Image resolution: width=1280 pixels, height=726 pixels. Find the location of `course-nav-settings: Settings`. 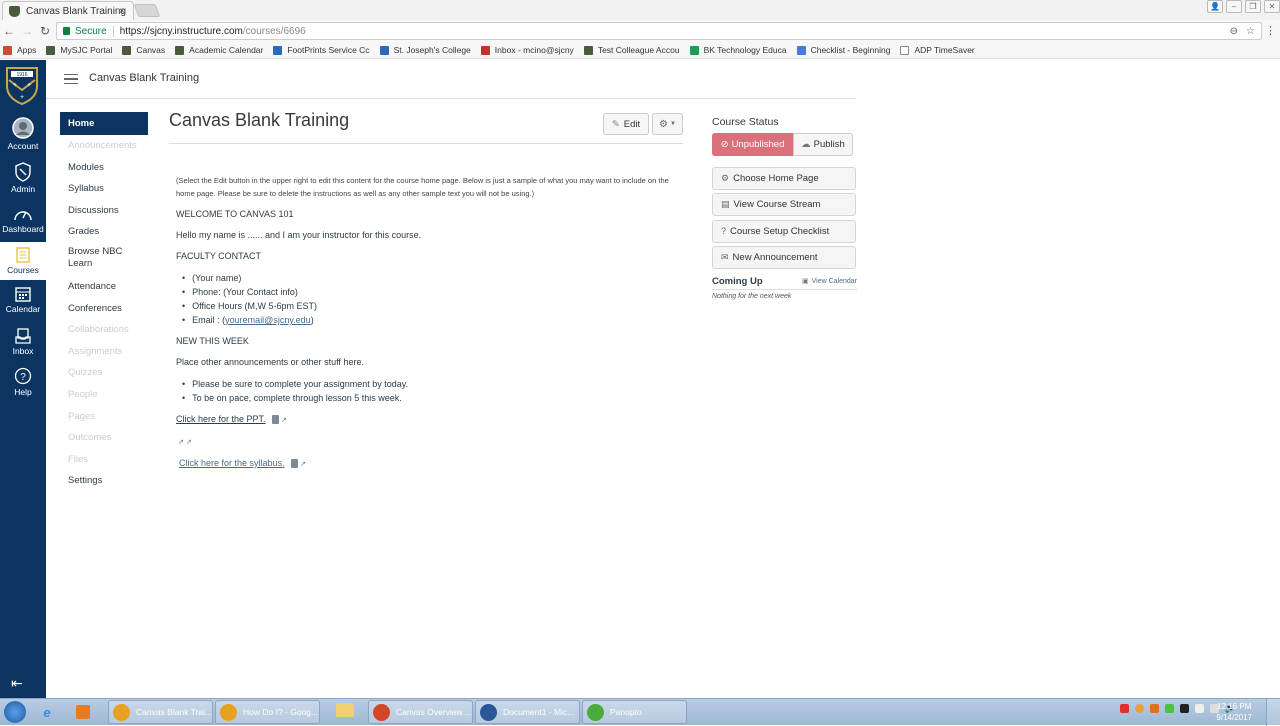

course-nav-settings: Settings is located at coordinates (104, 481).